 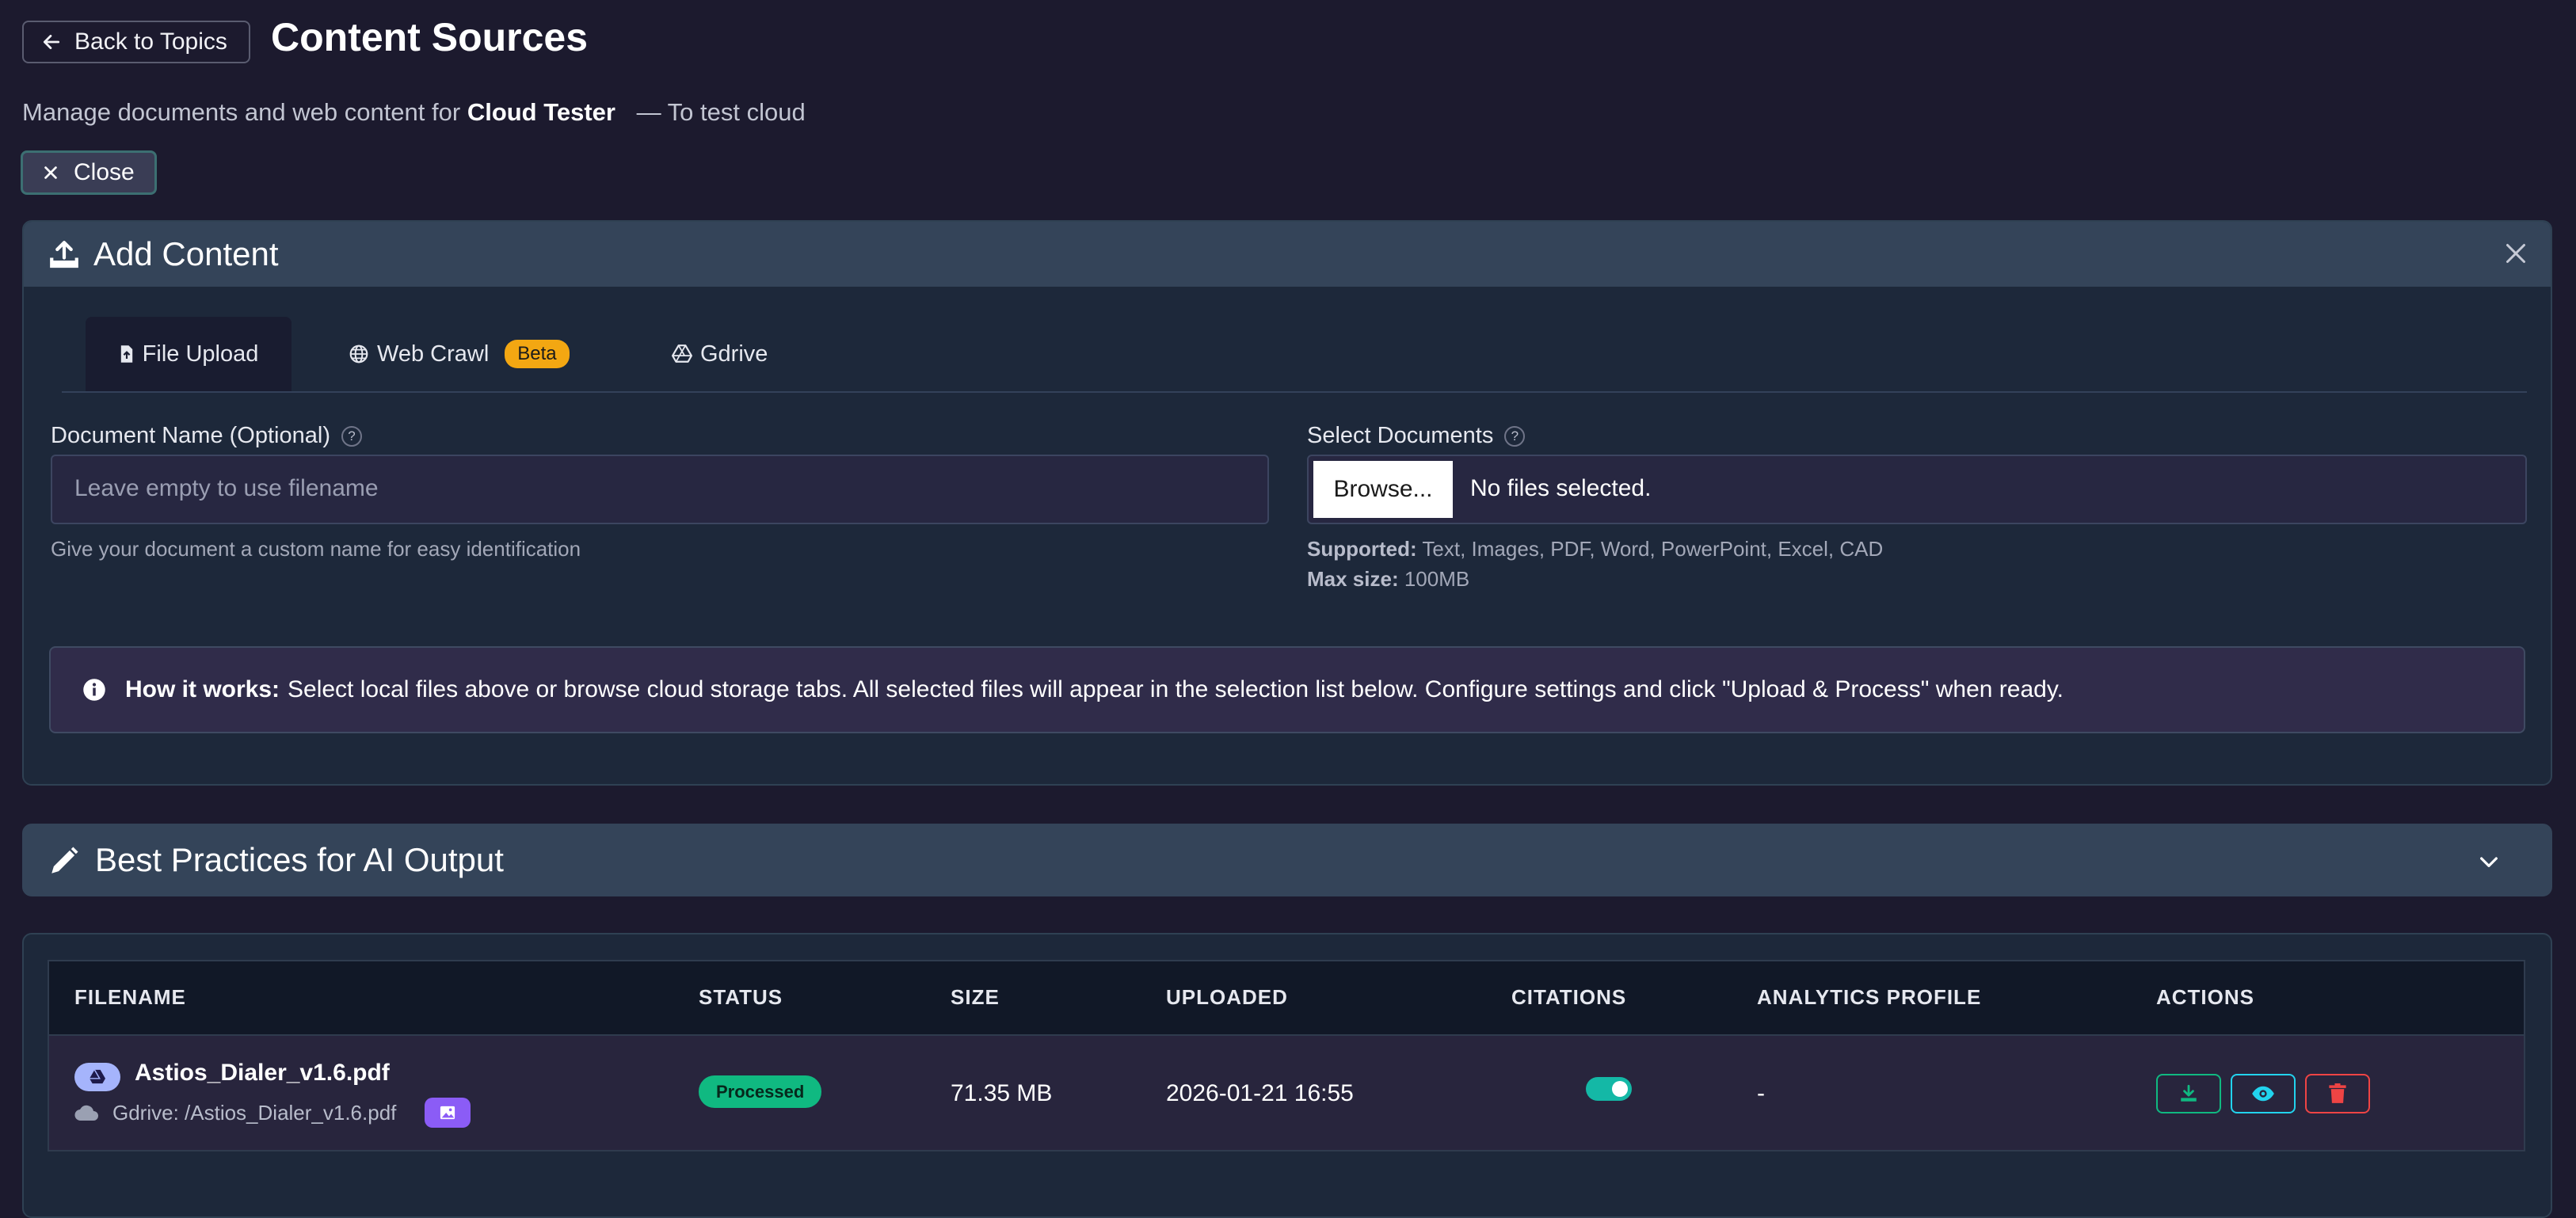 I want to click on col-analytics-profile: ANALYTICS PROFILE, so click(x=1869, y=997).